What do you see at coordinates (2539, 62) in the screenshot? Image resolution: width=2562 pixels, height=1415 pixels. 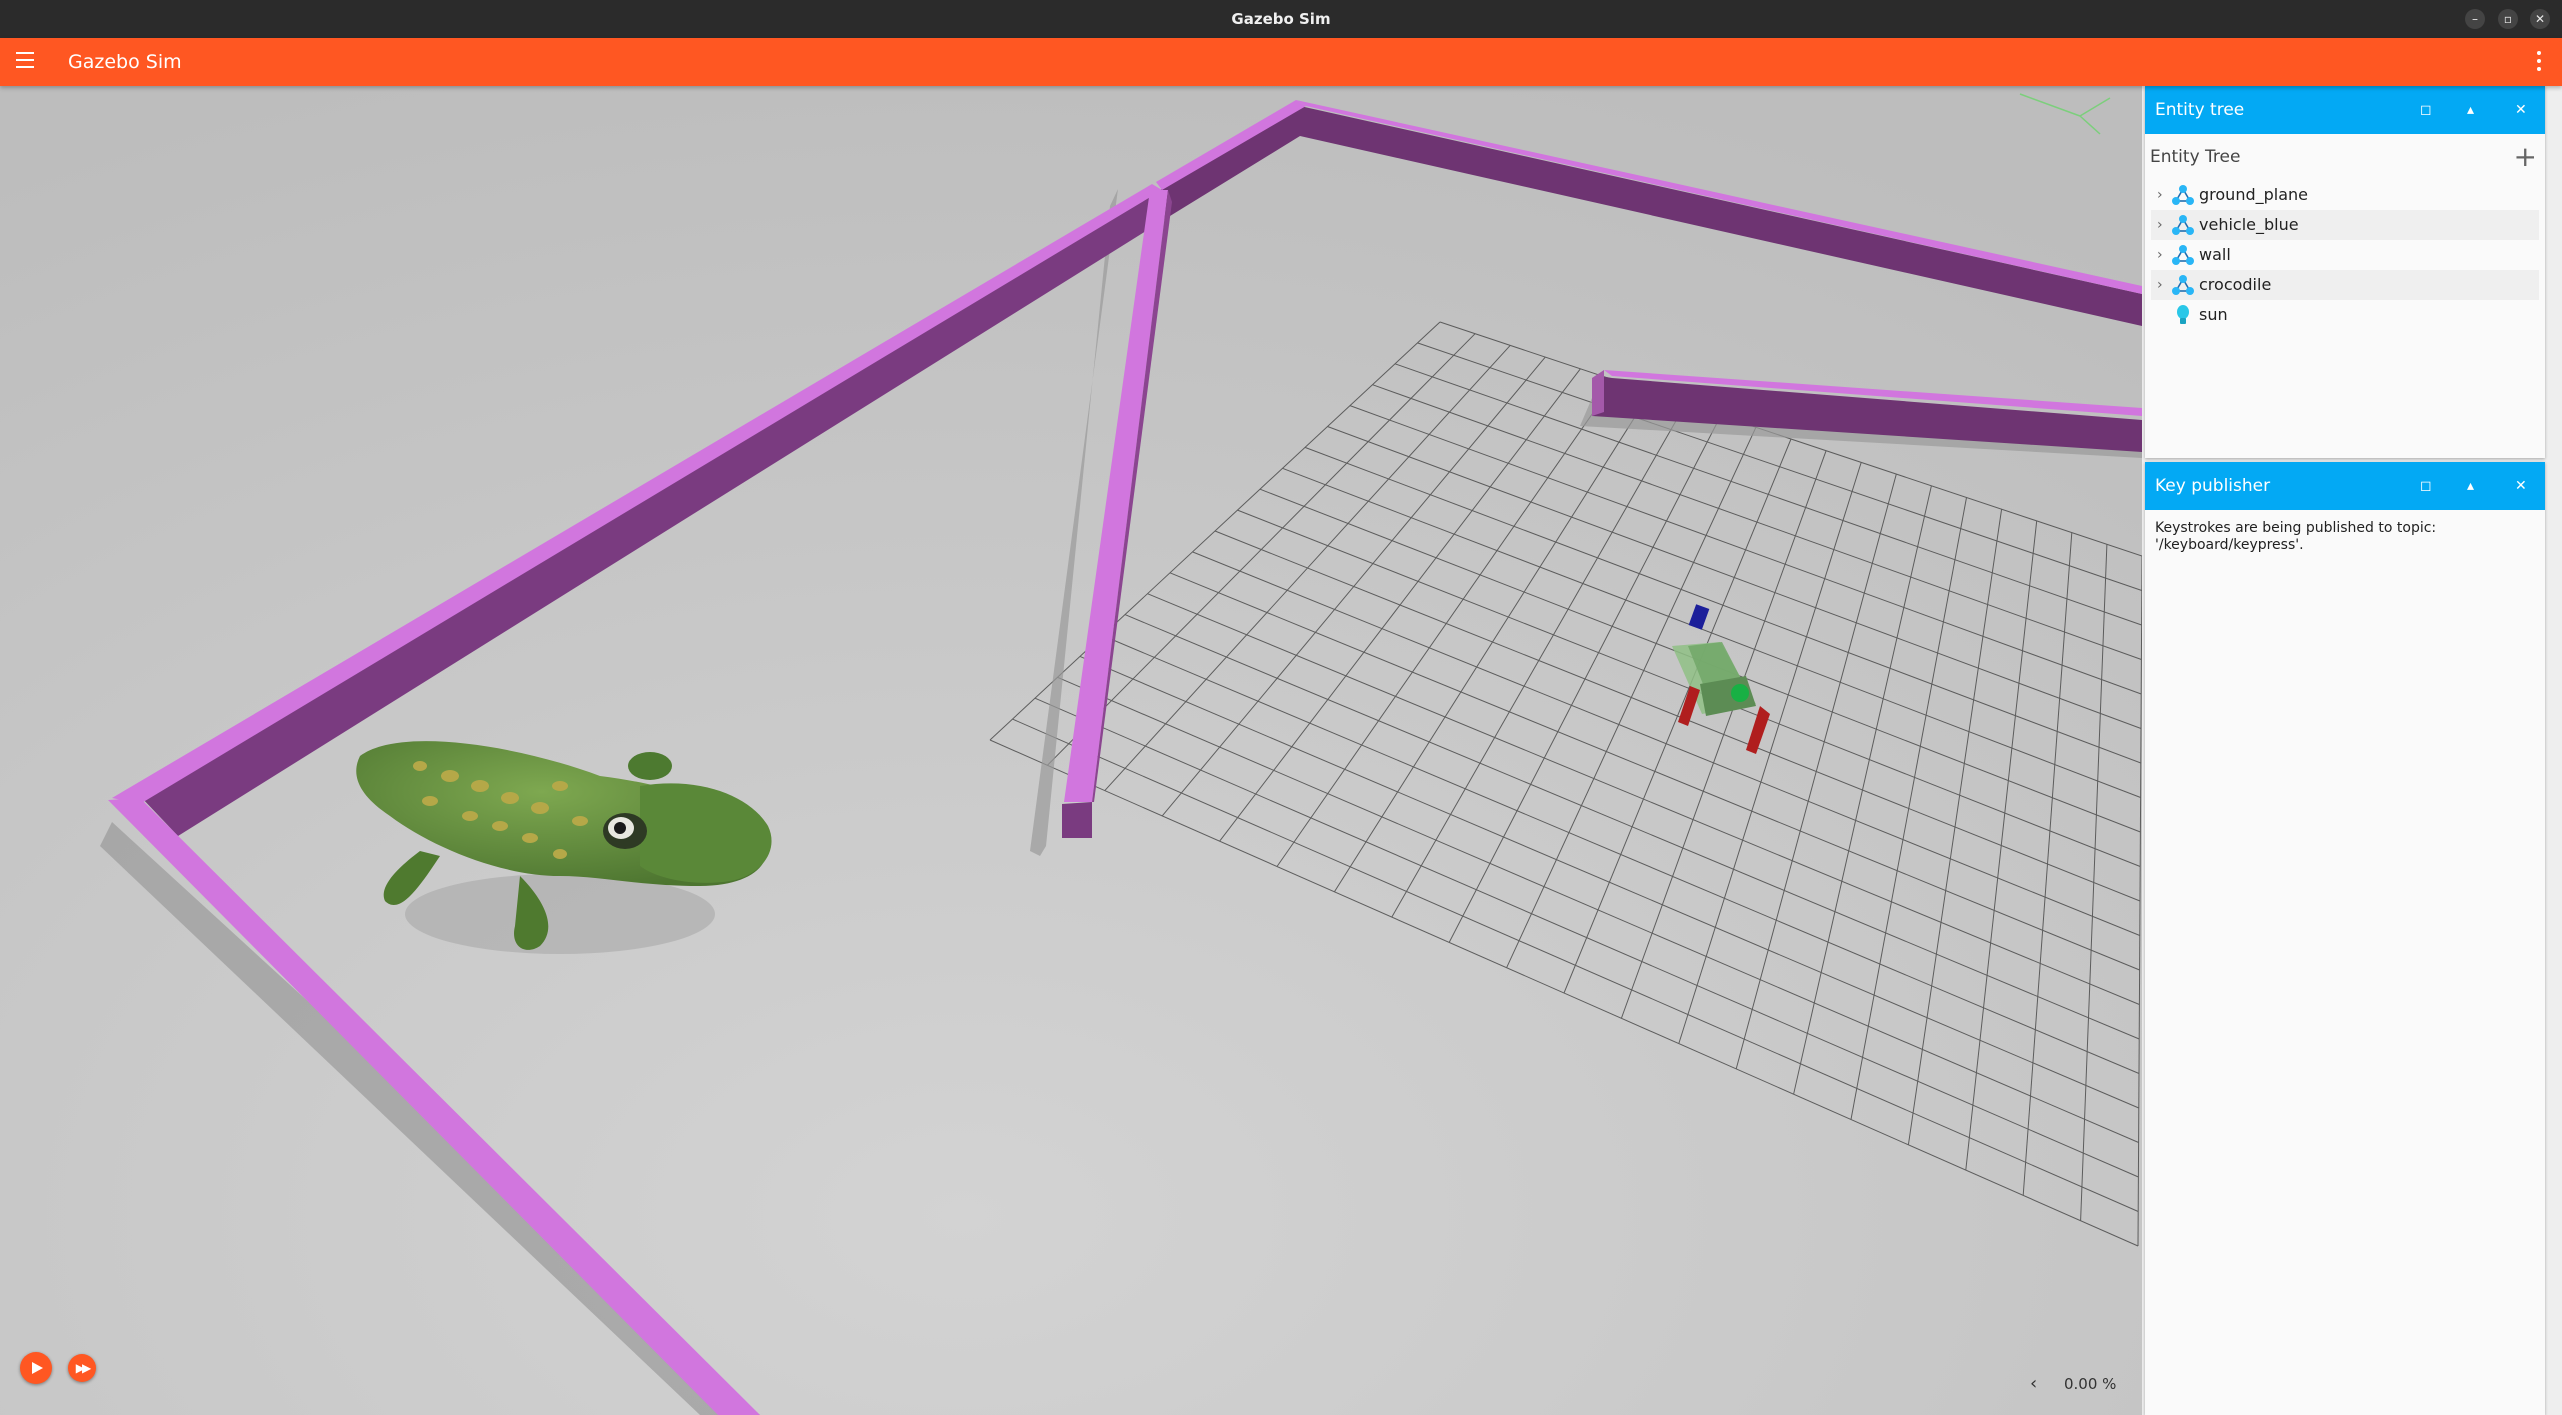 I see `more-options-icon` at bounding box center [2539, 62].